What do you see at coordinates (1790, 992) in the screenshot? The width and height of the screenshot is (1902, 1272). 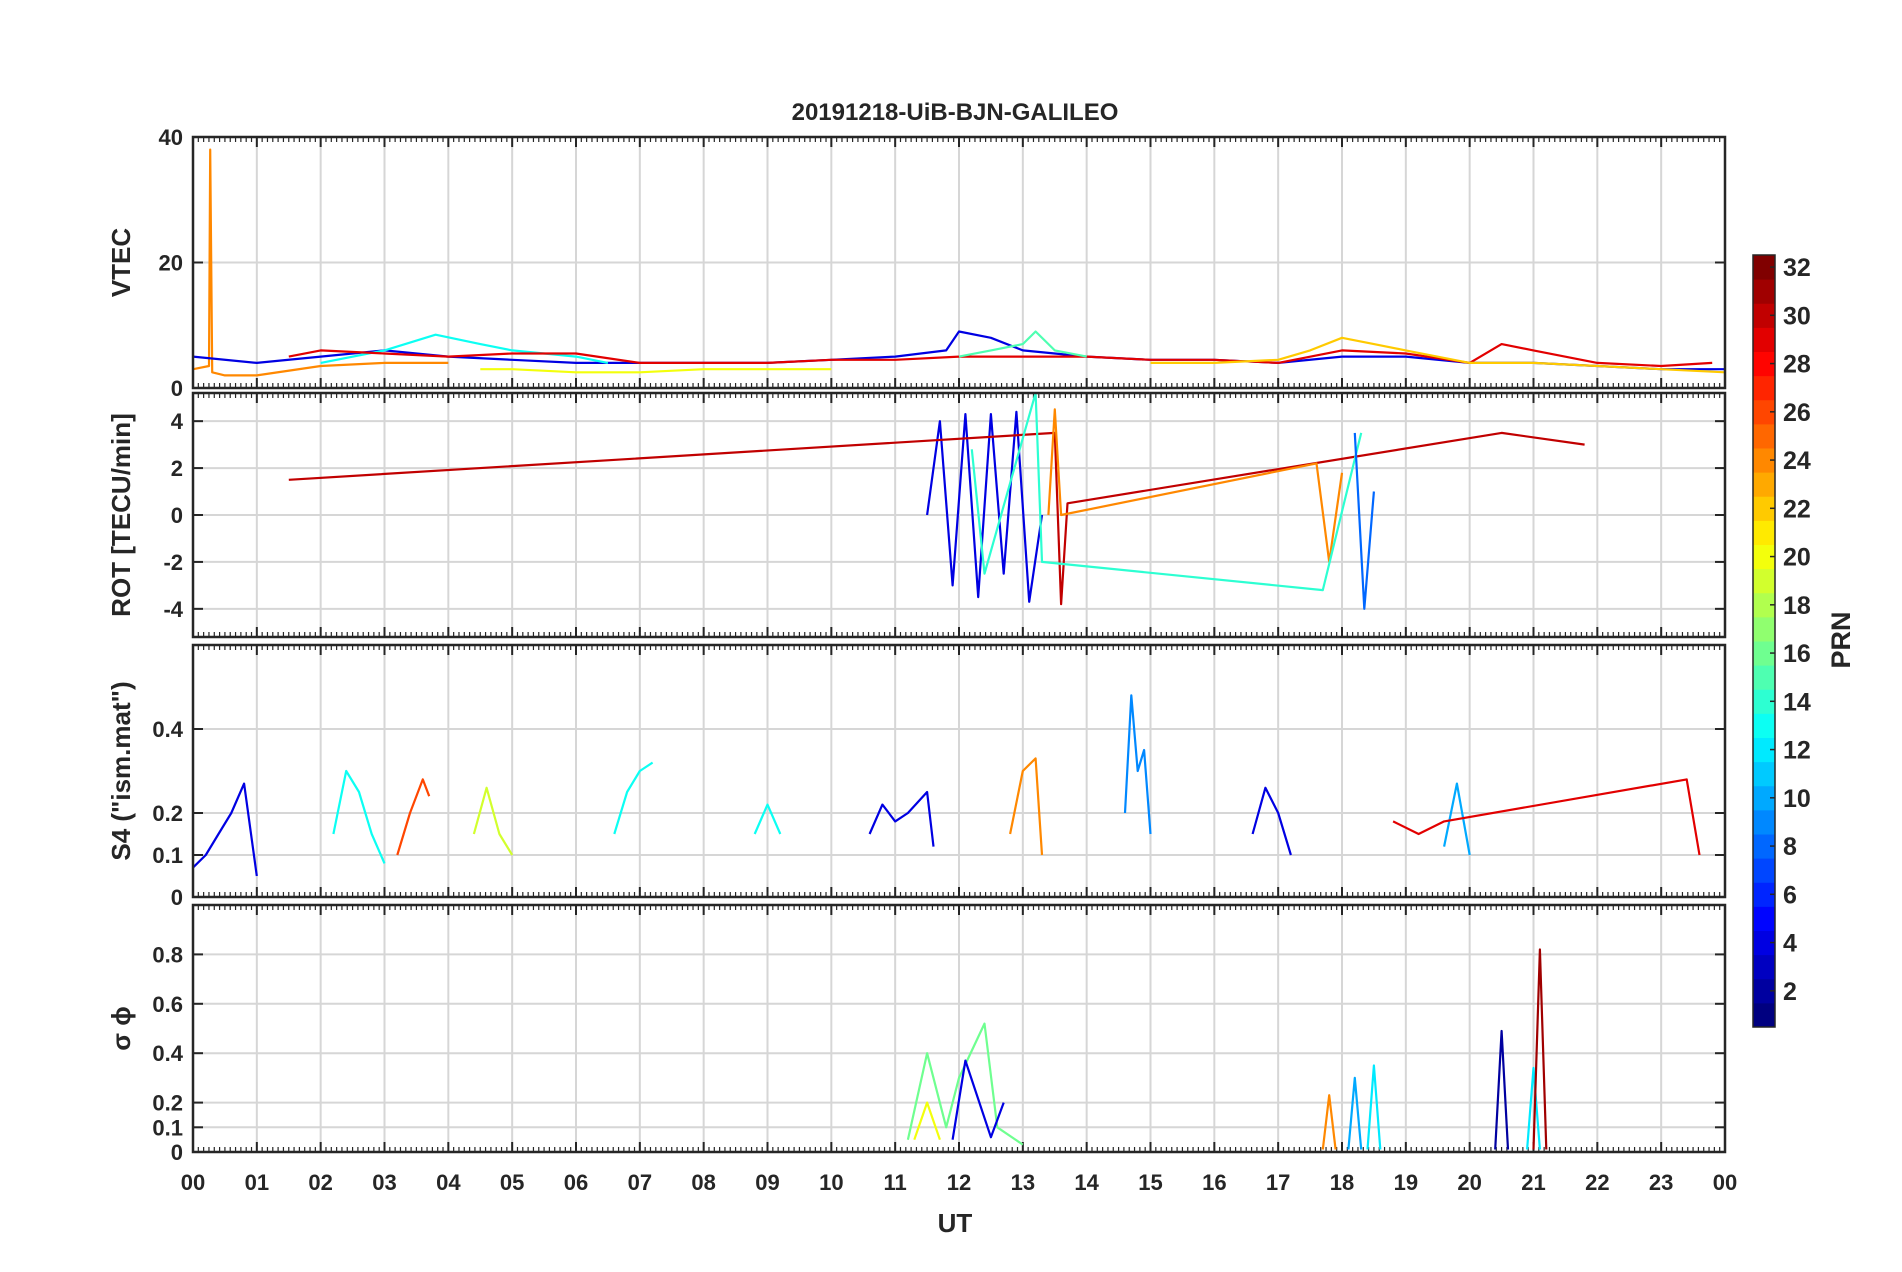 I see `colorbar-tick-label: 2` at bounding box center [1790, 992].